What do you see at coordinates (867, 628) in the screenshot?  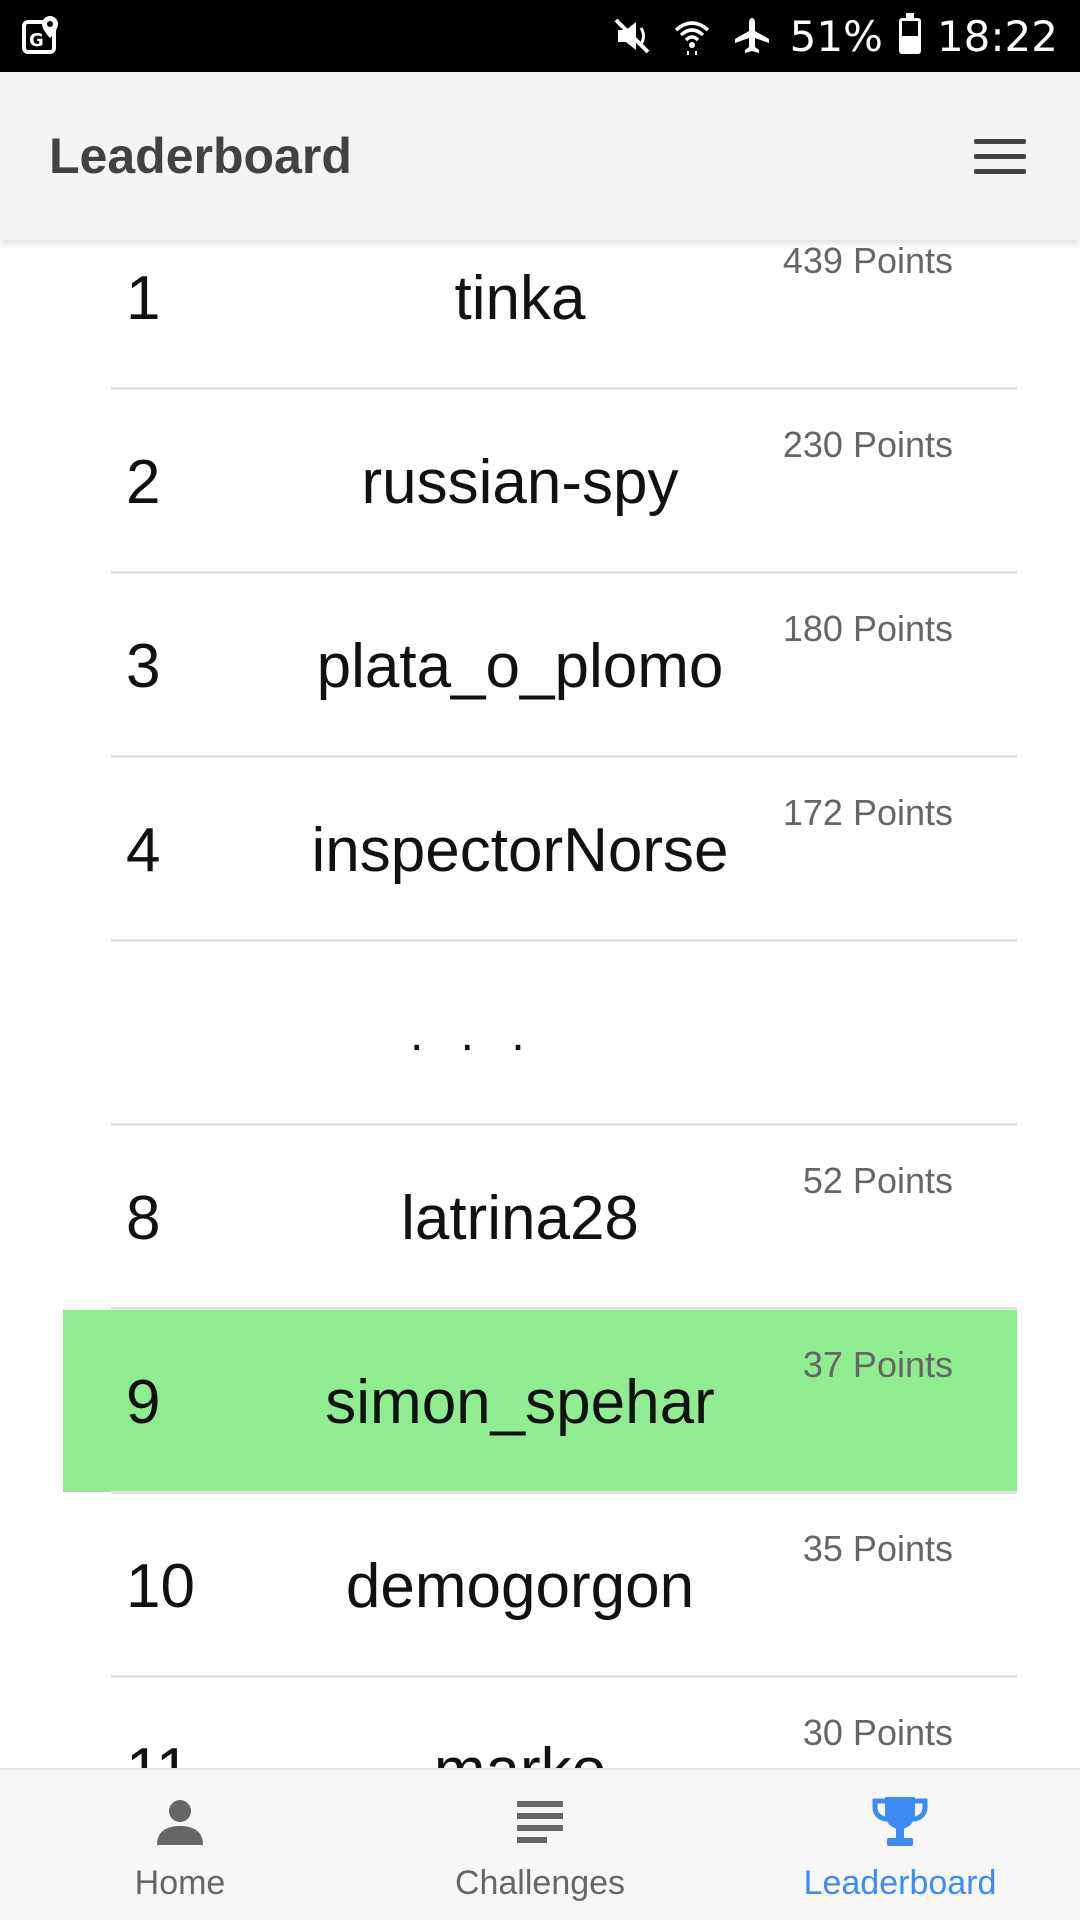 I see `points: 180 Points` at bounding box center [867, 628].